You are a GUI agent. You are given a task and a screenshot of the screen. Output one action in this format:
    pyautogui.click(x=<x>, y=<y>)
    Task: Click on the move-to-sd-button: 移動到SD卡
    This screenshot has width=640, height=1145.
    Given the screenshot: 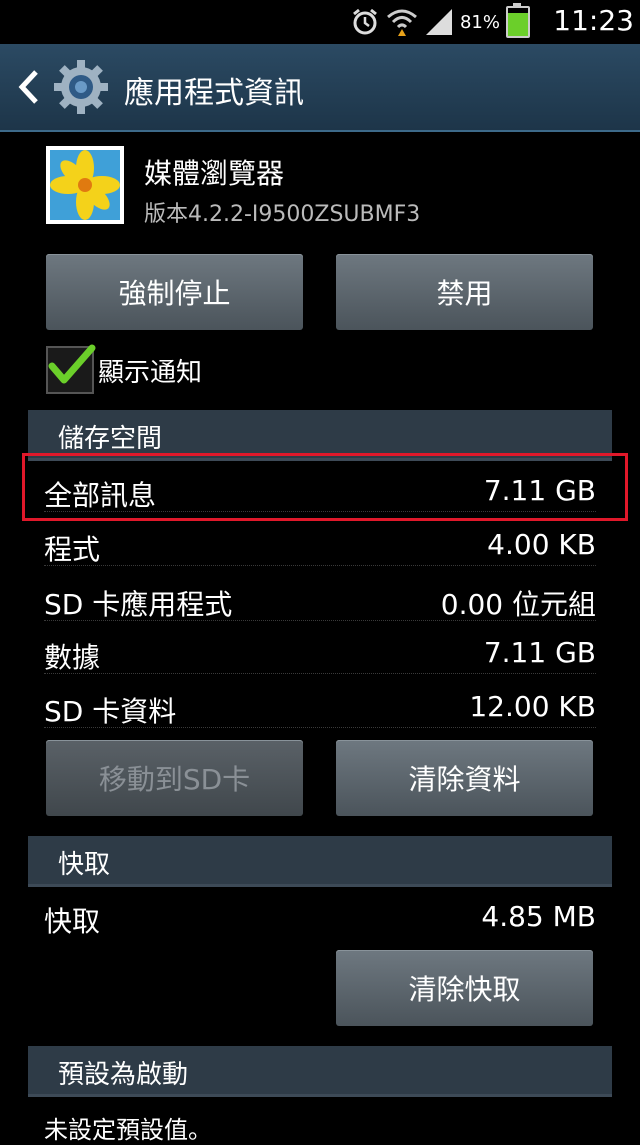 What is the action you would take?
    pyautogui.click(x=174, y=778)
    